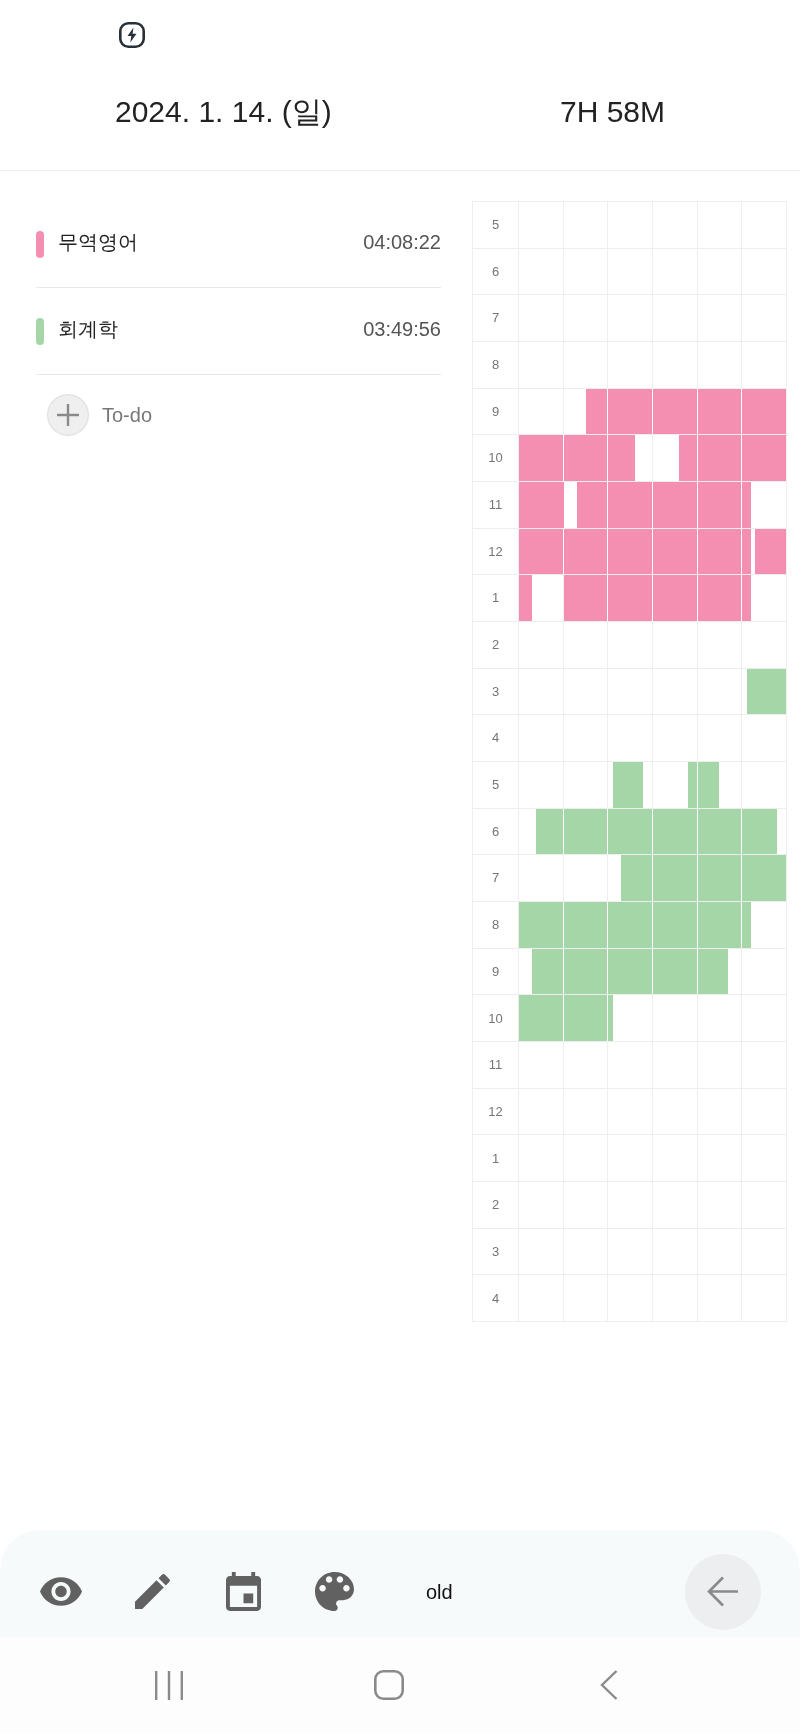 Image resolution: width=800 pixels, height=1733 pixels. What do you see at coordinates (152, 1591) in the screenshot?
I see `pencil-icon` at bounding box center [152, 1591].